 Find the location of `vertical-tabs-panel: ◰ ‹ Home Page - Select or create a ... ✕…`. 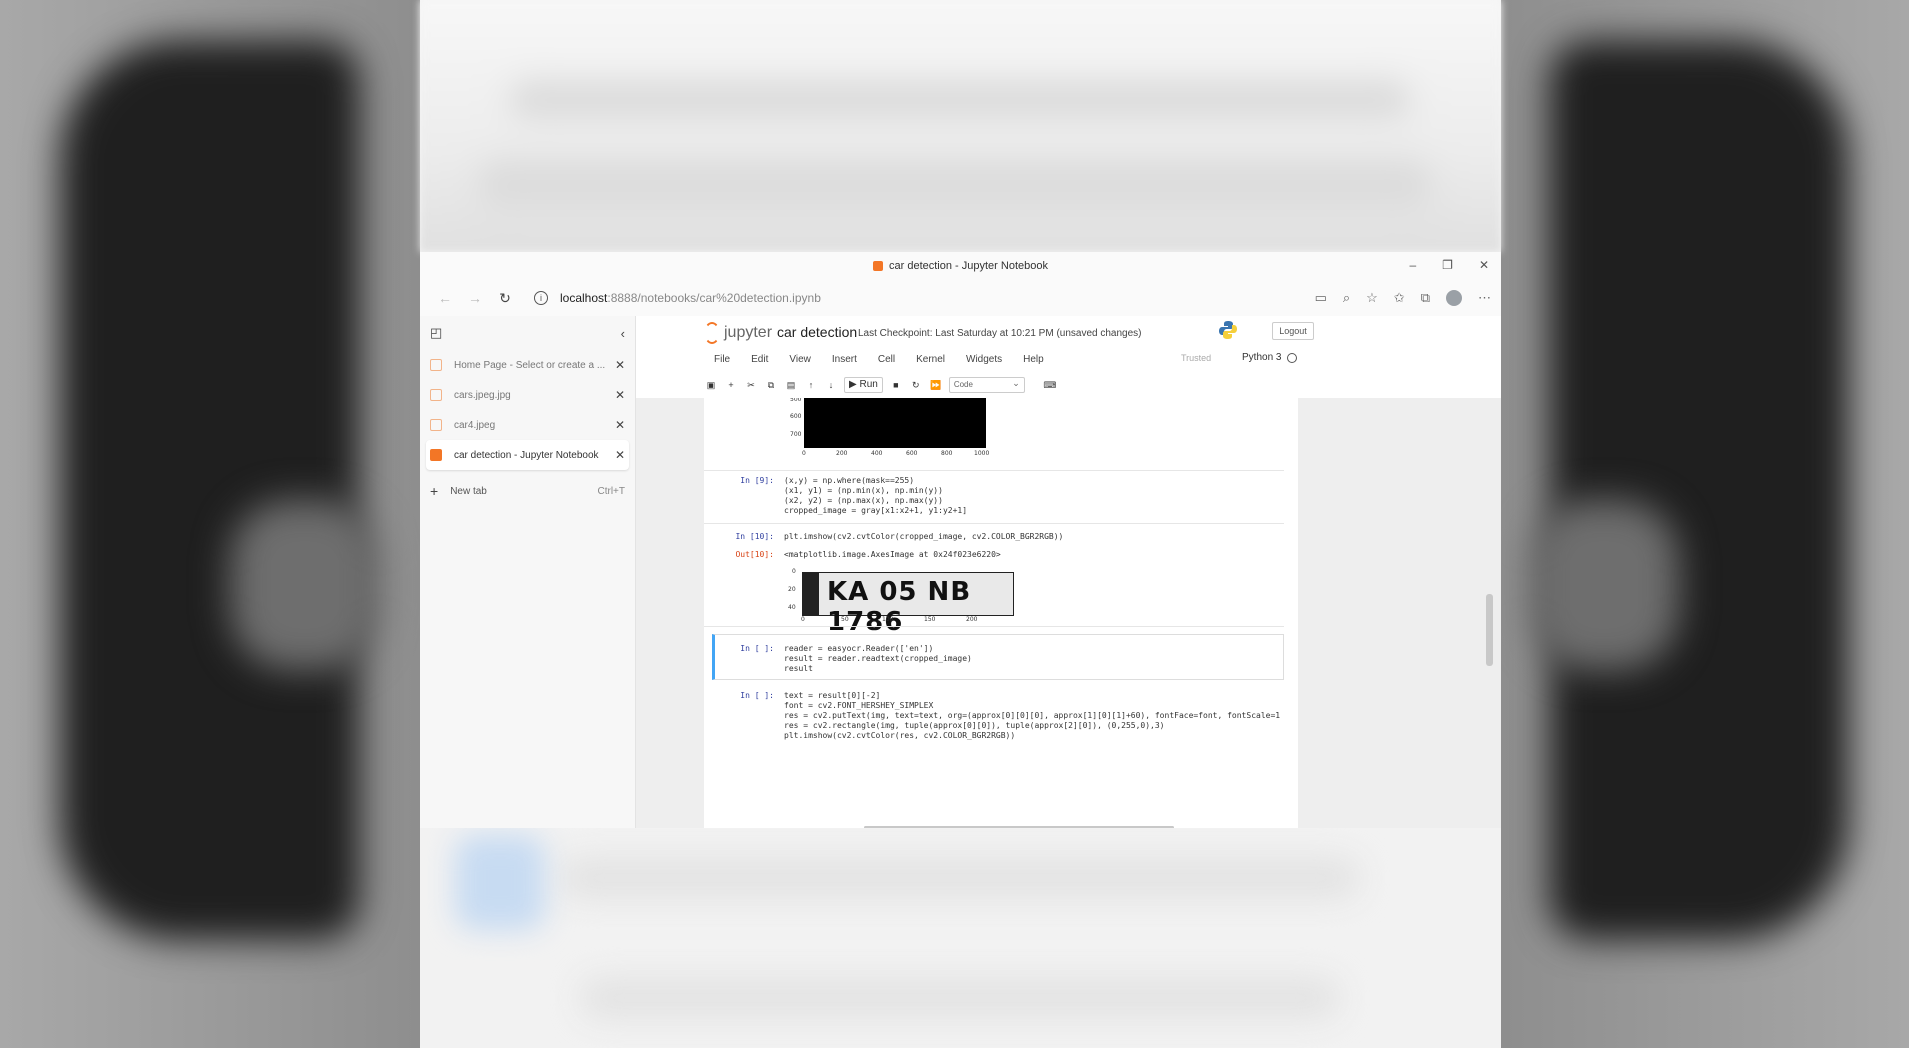

vertical-tabs-panel: ◰ ‹ Home Page - Select or create a ... ✕… is located at coordinates (528, 572).